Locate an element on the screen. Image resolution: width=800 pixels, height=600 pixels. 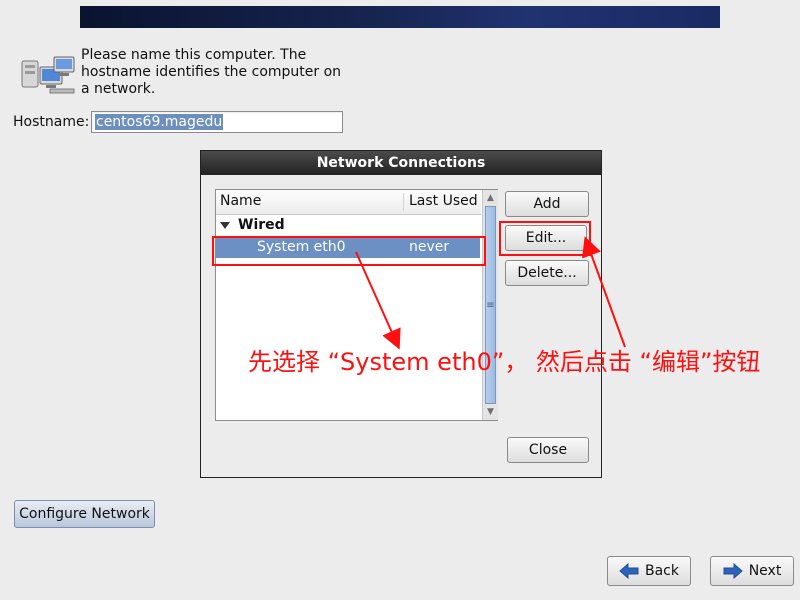
back-button: Back is located at coordinates (649, 571).